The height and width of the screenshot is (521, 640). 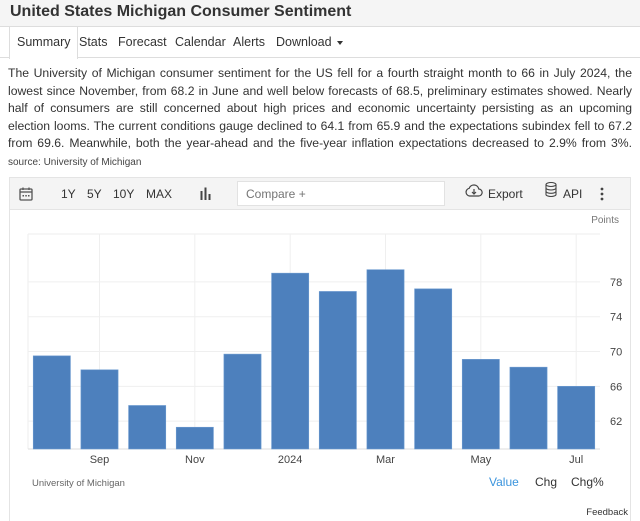 What do you see at coordinates (336, 460) in the screenshot?
I see `x-axis-labels: Sep Nov 2024 Mar May Jul` at bounding box center [336, 460].